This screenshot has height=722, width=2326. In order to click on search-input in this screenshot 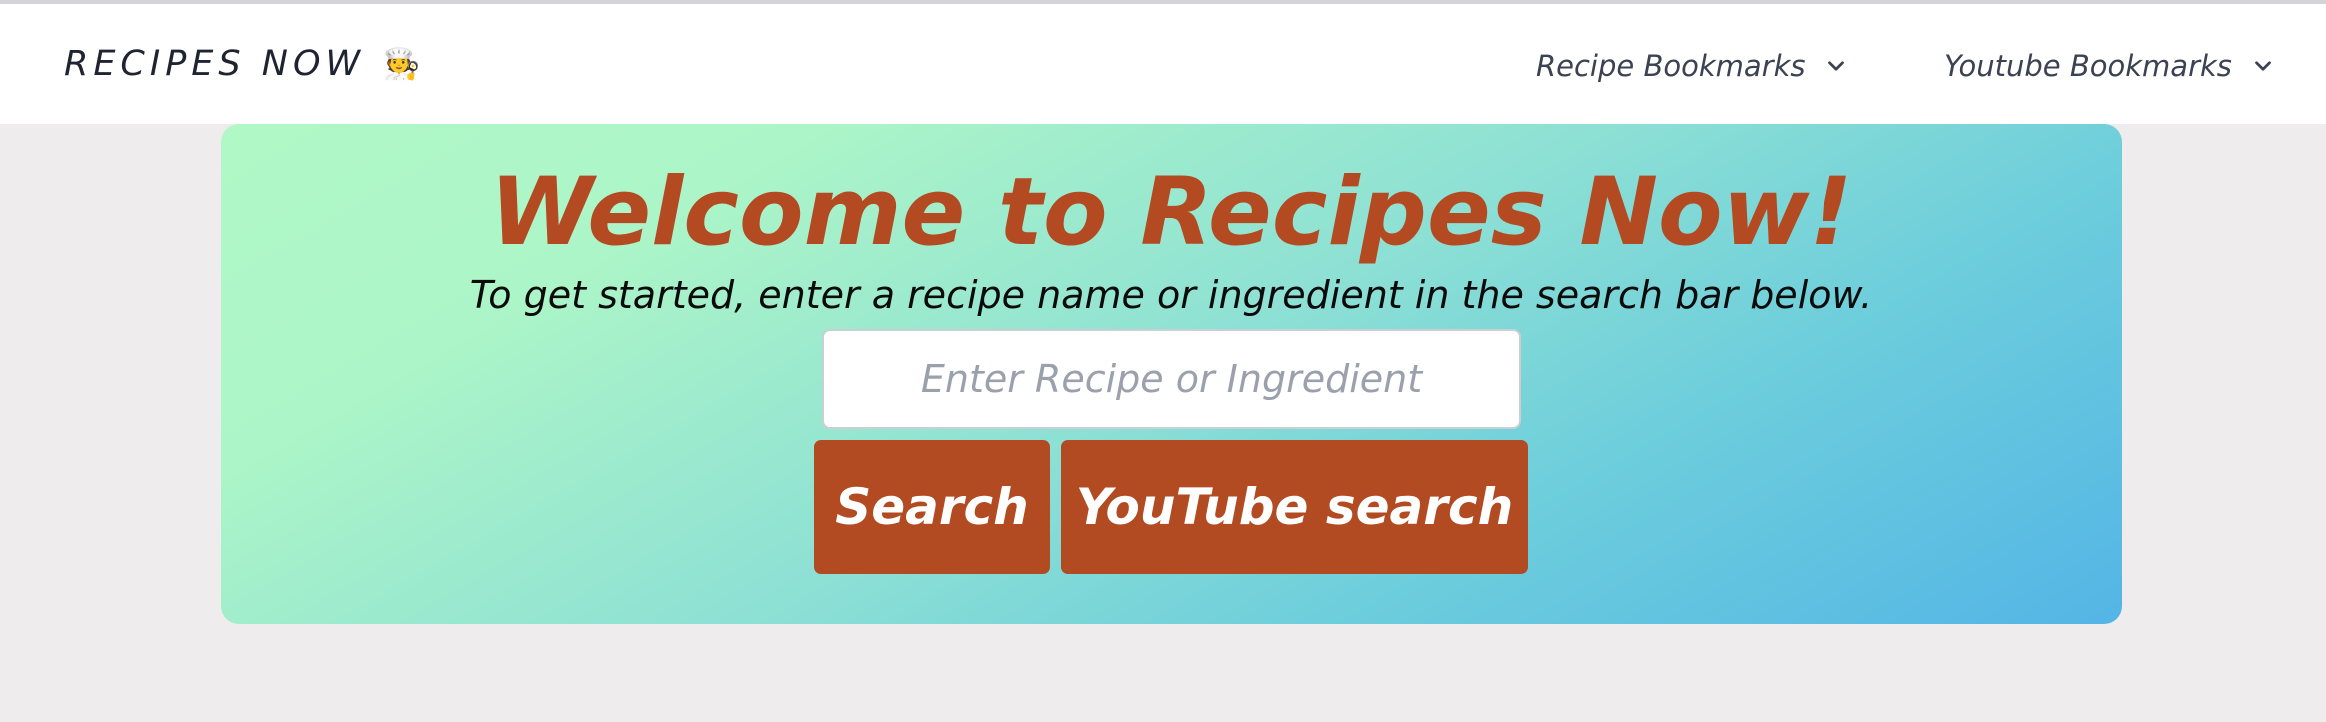, I will do `click(1171, 379)`.